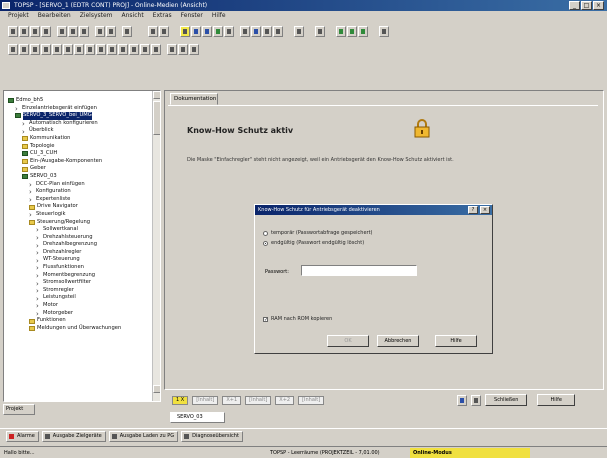 The width and height of the screenshot is (607, 458). What do you see at coordinates (219, 16) in the screenshot?
I see `menu-hilfe: Hilfe` at bounding box center [219, 16].